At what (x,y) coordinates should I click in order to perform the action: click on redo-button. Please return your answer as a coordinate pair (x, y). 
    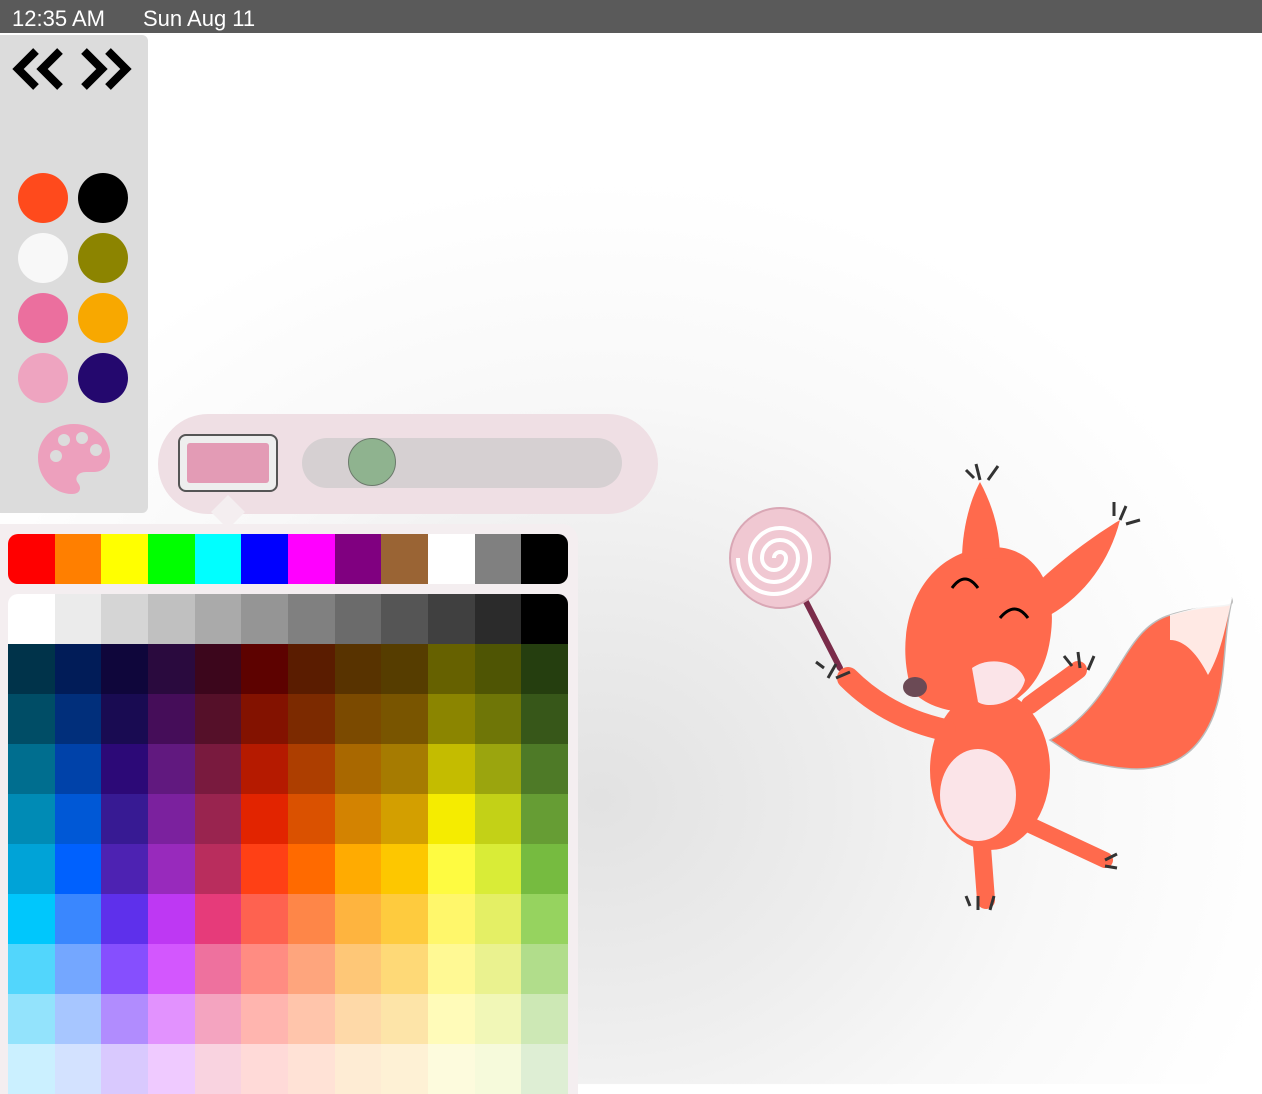
    Looking at the image, I should click on (106, 69).